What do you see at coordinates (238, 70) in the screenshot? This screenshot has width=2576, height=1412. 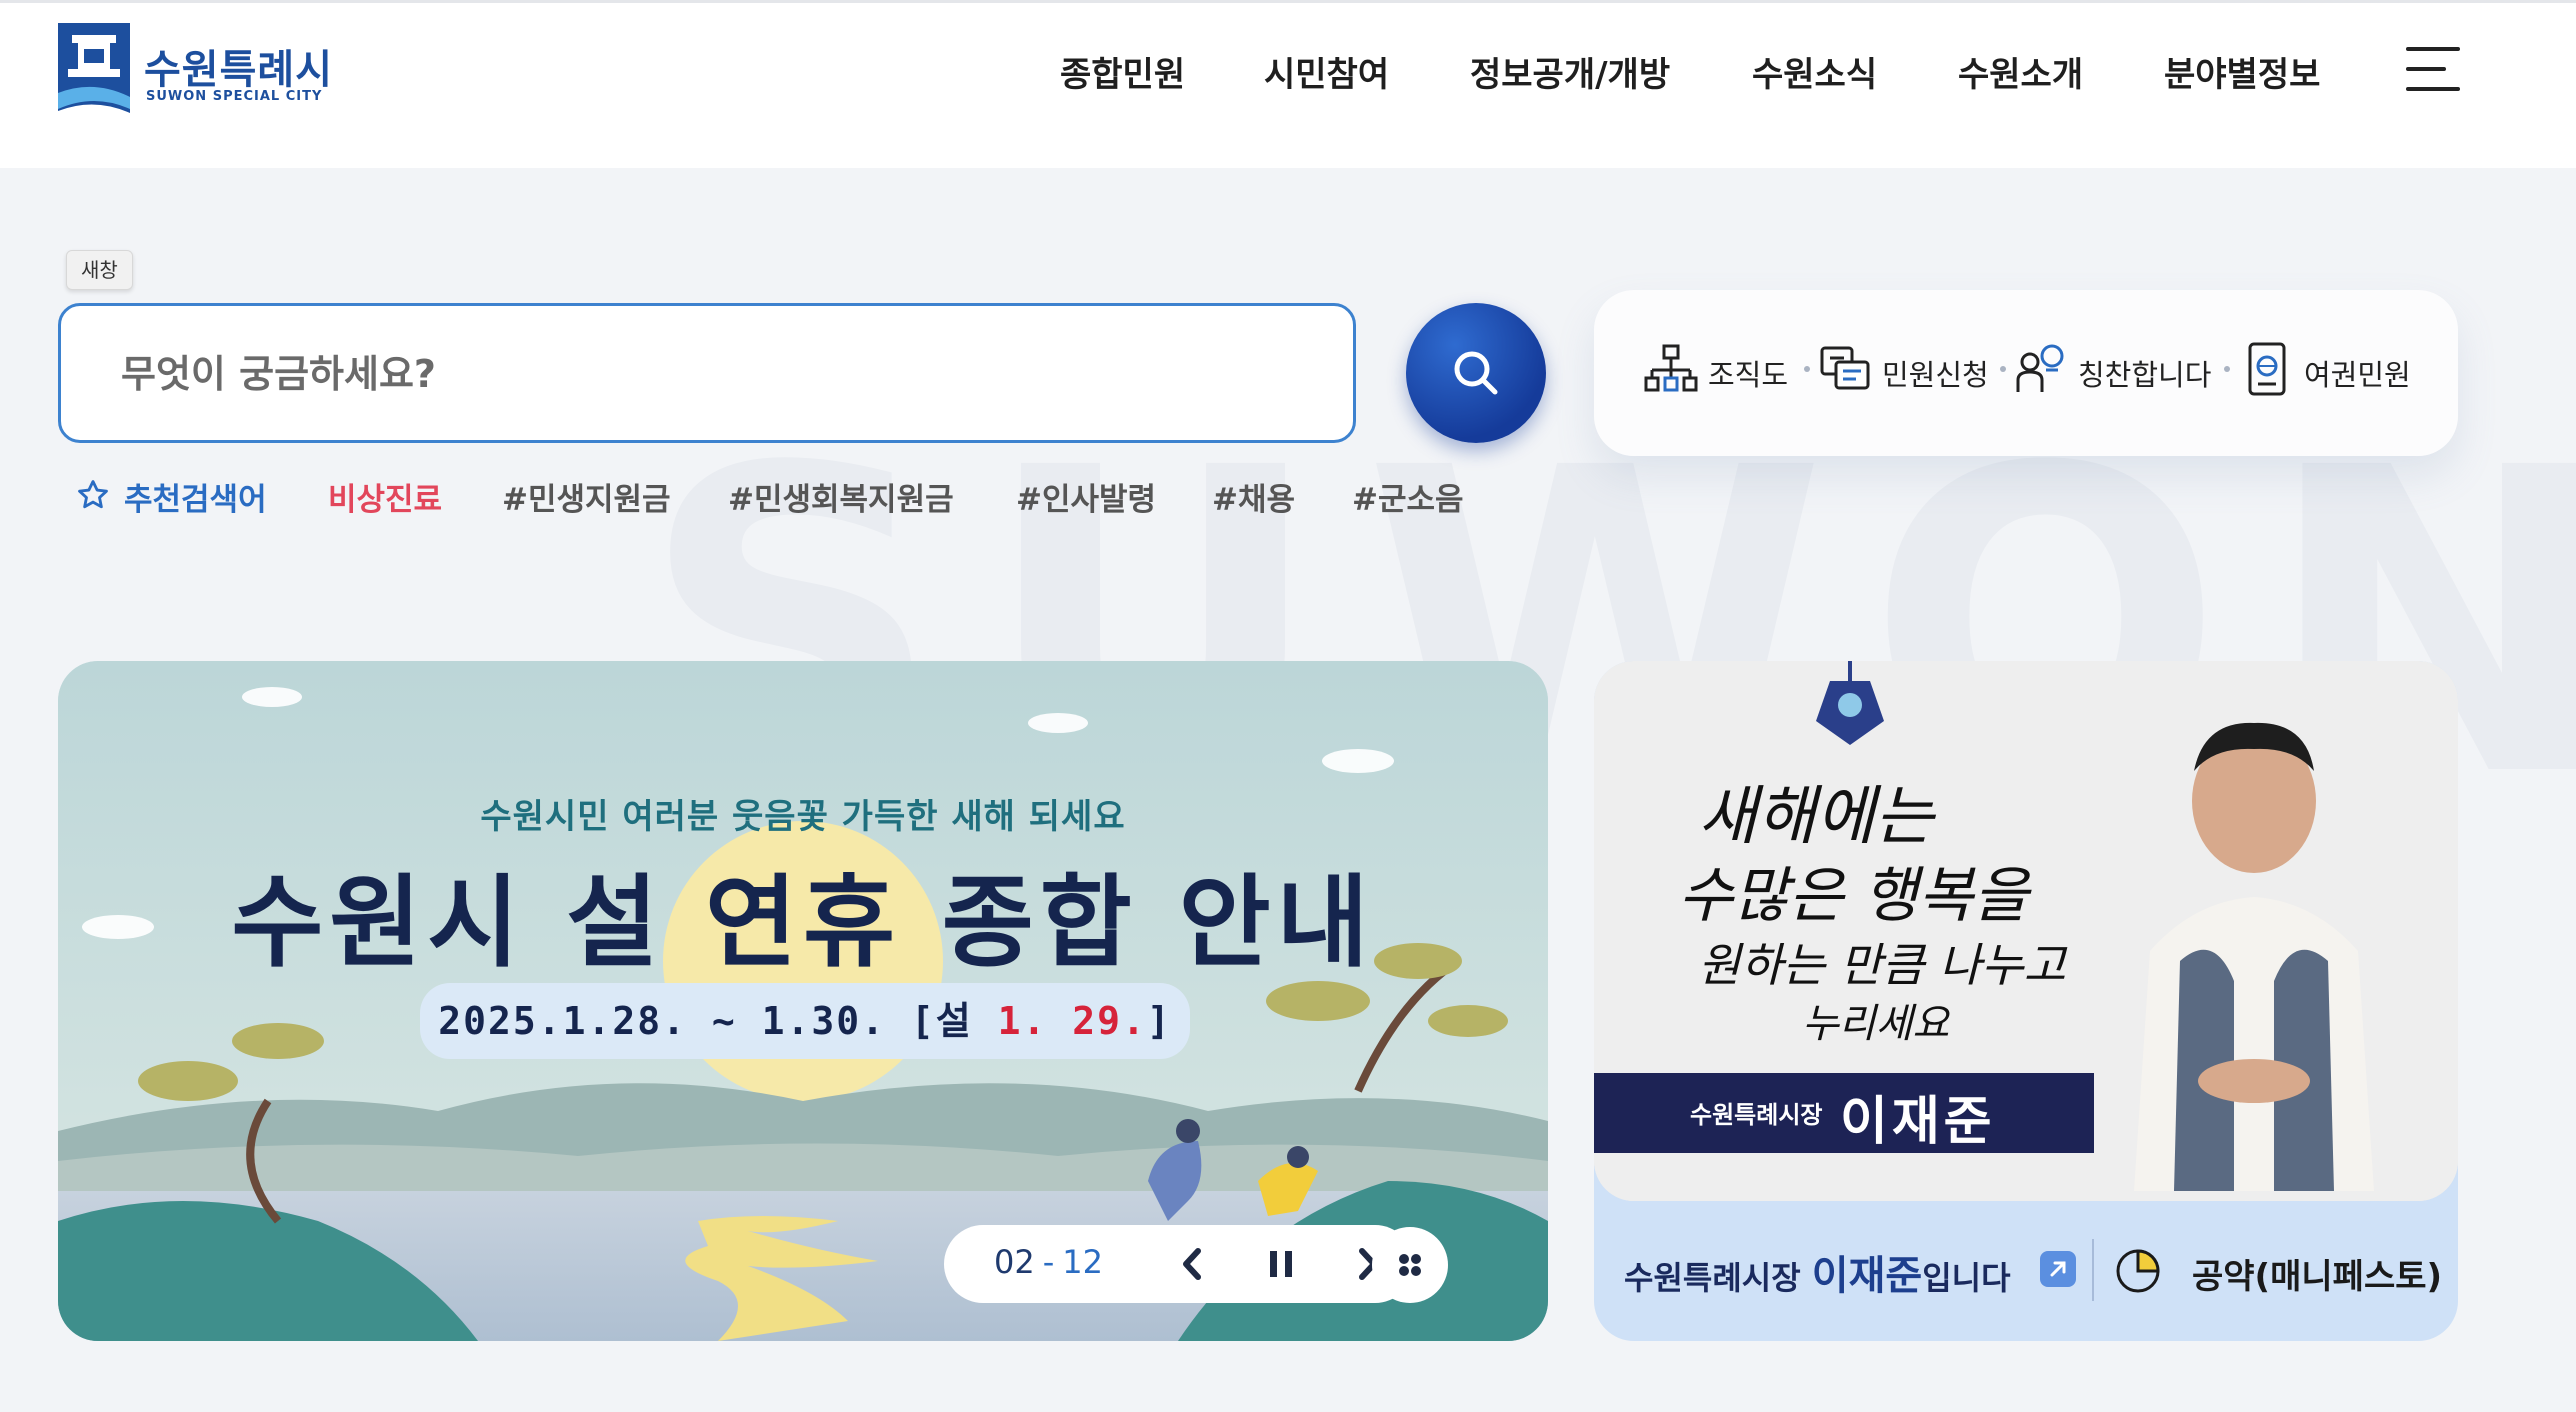 I see `logo-text: 수원특례시` at bounding box center [238, 70].